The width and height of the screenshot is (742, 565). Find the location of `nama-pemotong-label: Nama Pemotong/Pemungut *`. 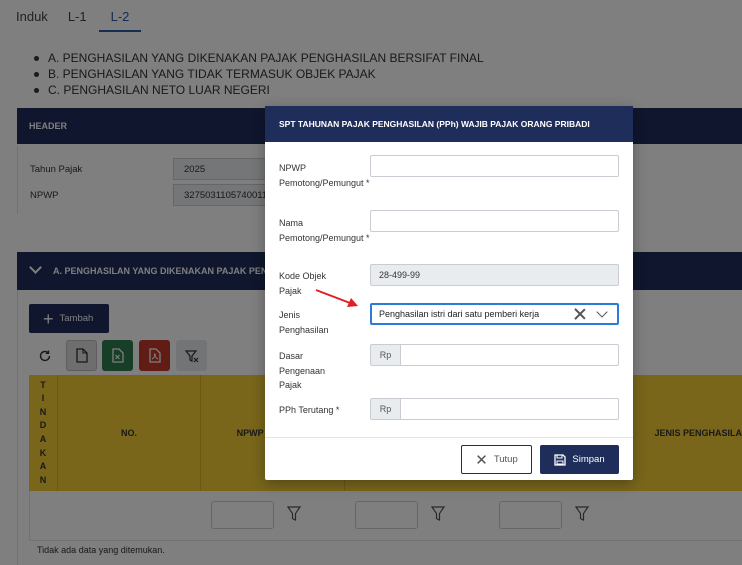

nama-pemotong-label: Nama Pemotong/Pemungut * is located at coordinates (324, 230).